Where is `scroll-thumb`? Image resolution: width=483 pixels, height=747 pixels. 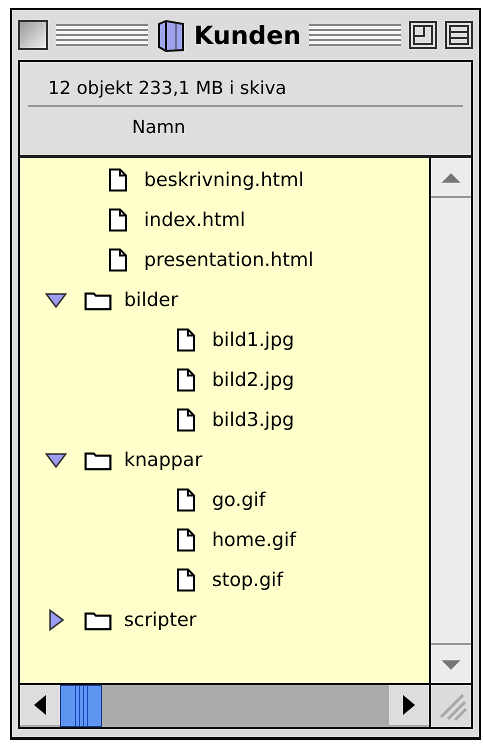
scroll-thumb is located at coordinates (81, 706).